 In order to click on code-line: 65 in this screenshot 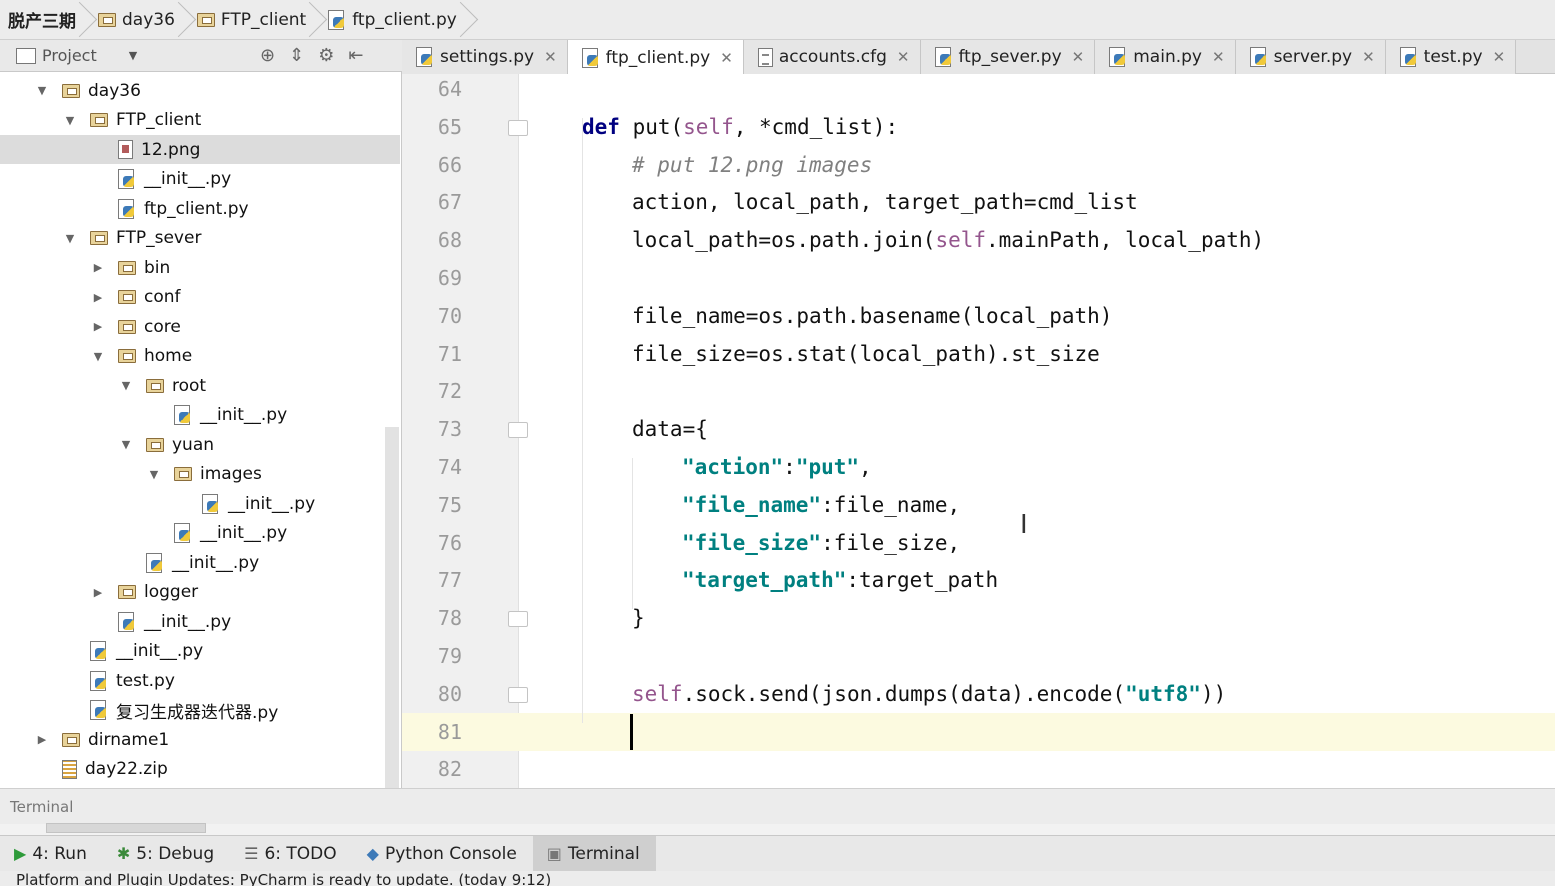, I will do `click(978, 127)`.